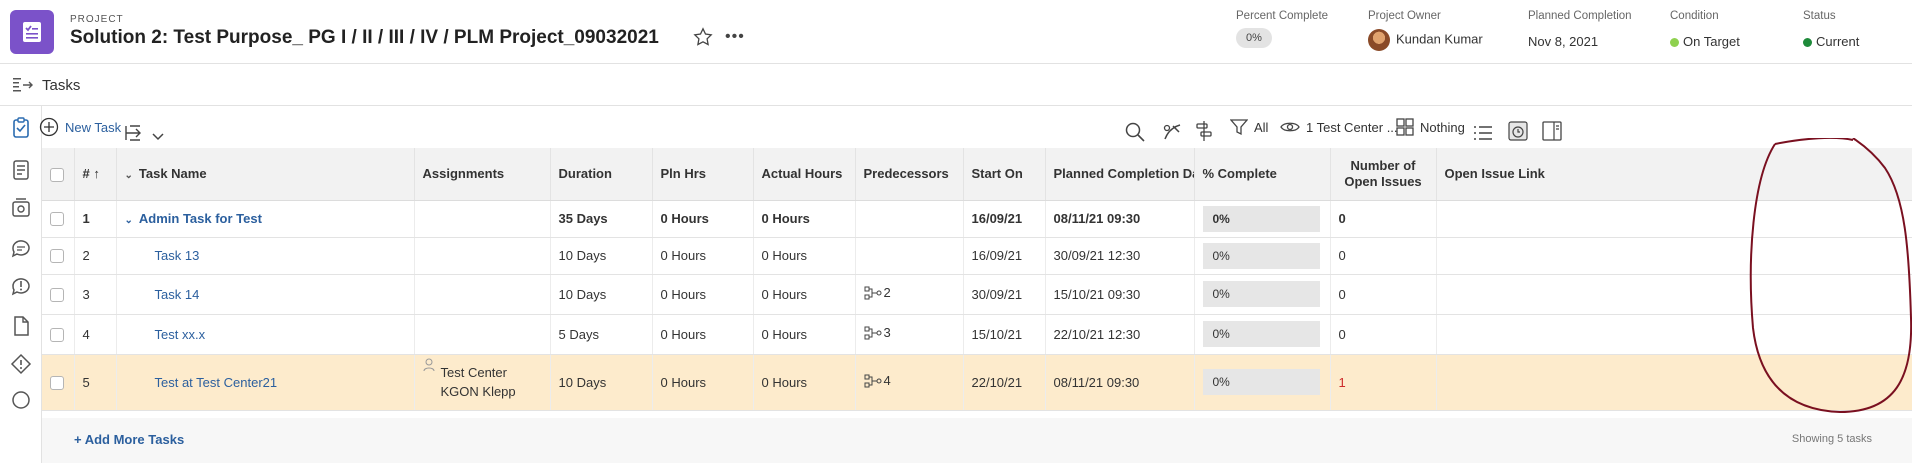 This screenshot has width=1912, height=463. I want to click on timer-icon, so click(1518, 131).